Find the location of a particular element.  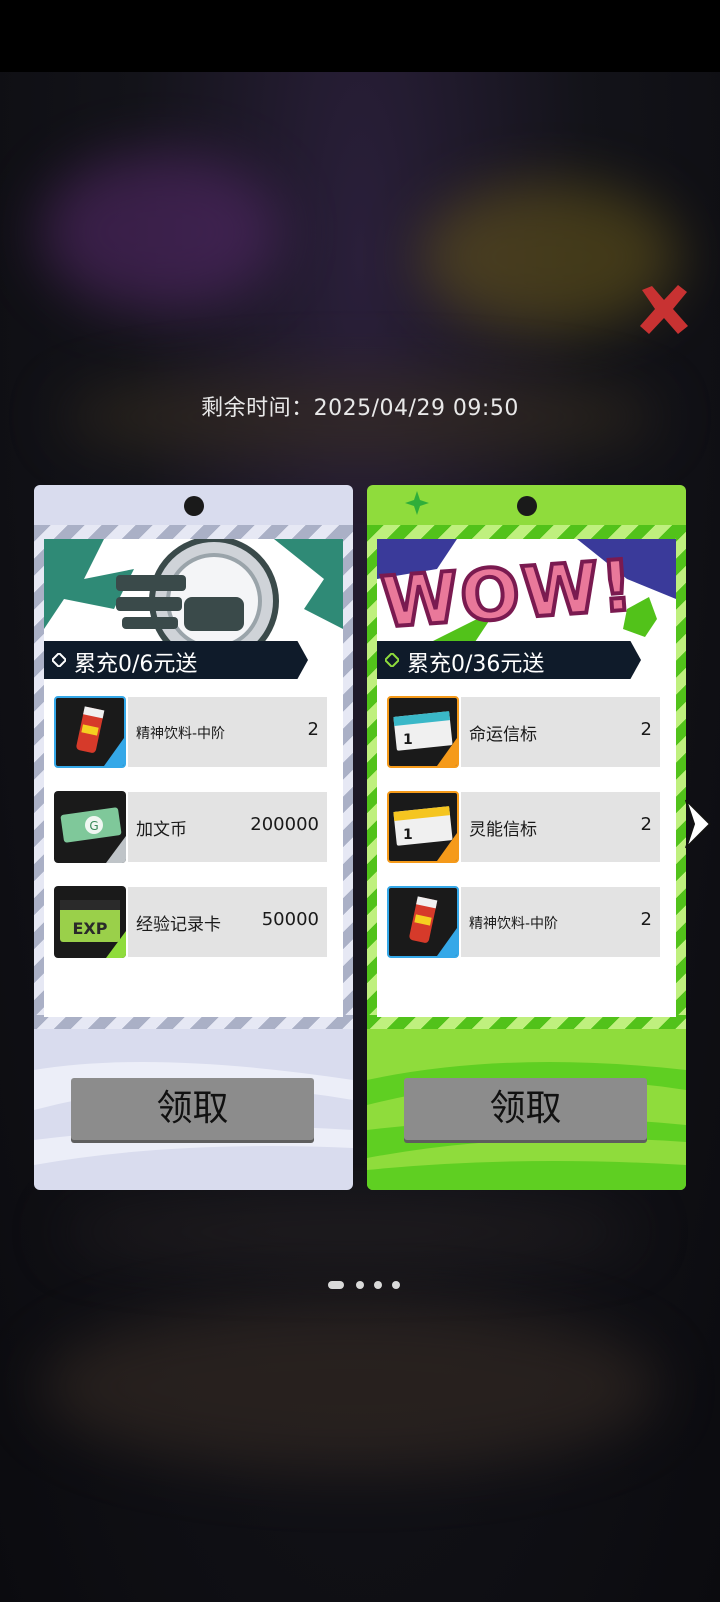

progress-title: 累充0/36元送 is located at coordinates (476, 664).